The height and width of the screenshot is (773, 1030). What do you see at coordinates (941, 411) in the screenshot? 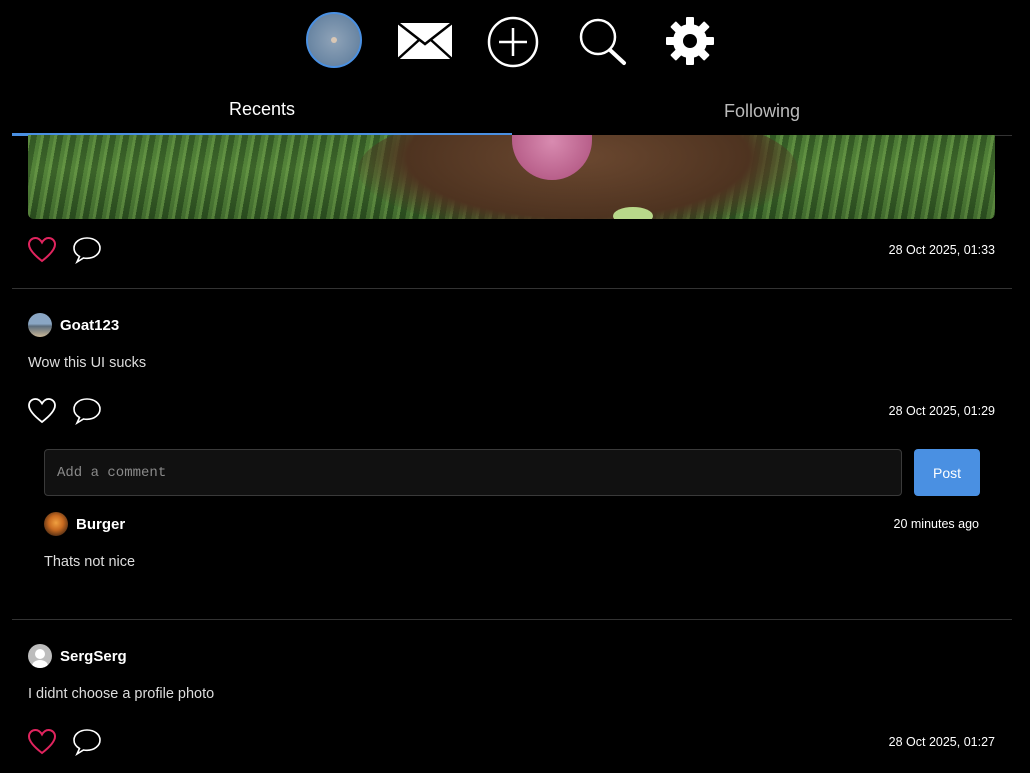
I see `post-timestamp: 28 Oct 2025, 01:29` at bounding box center [941, 411].